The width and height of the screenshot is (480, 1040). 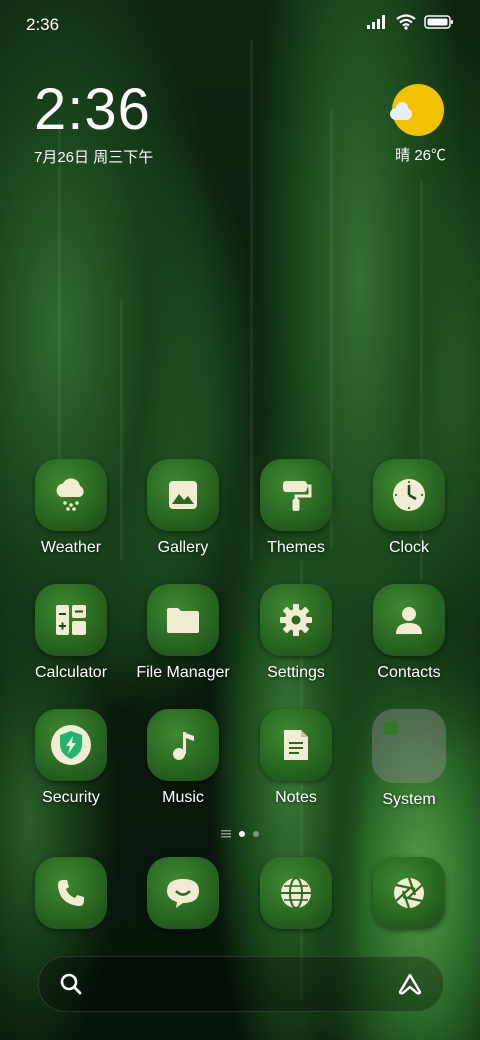 What do you see at coordinates (71, 984) in the screenshot?
I see `search-icon` at bounding box center [71, 984].